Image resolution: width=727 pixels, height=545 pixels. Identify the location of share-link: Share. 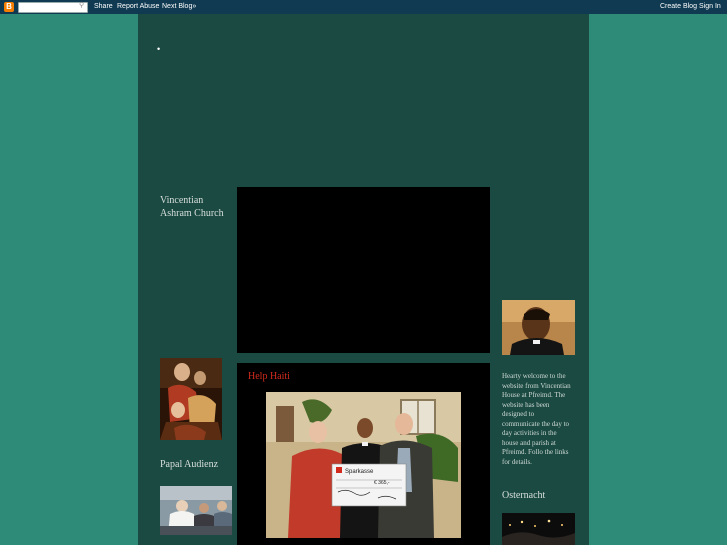
(103, 6).